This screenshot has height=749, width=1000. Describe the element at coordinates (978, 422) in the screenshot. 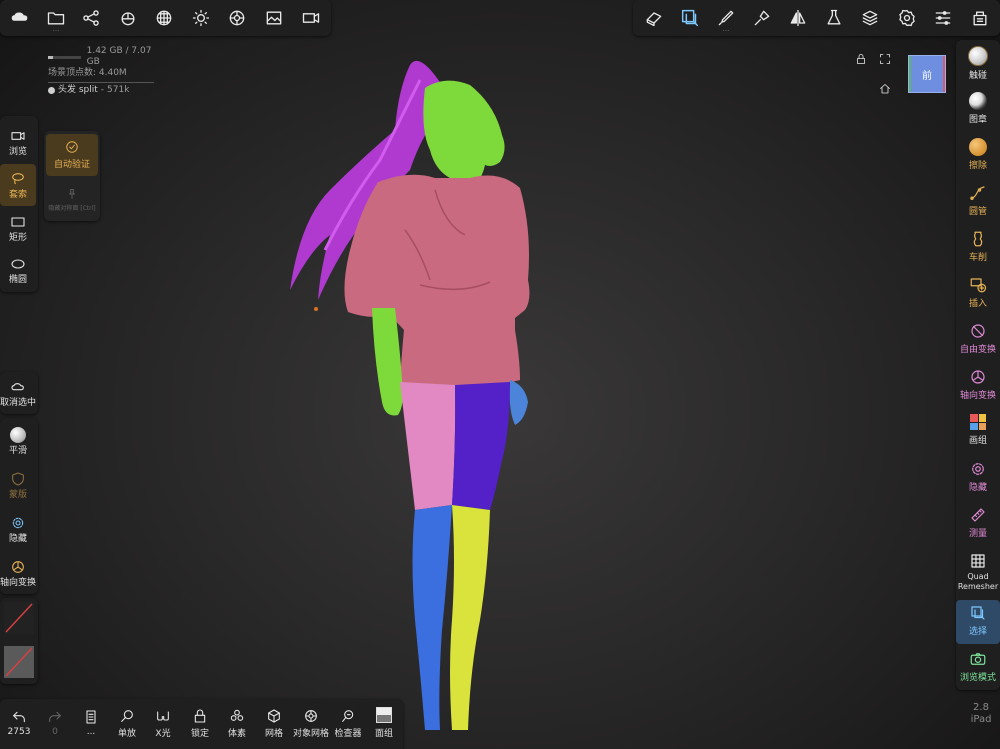

I see `paint-group-icon` at that location.